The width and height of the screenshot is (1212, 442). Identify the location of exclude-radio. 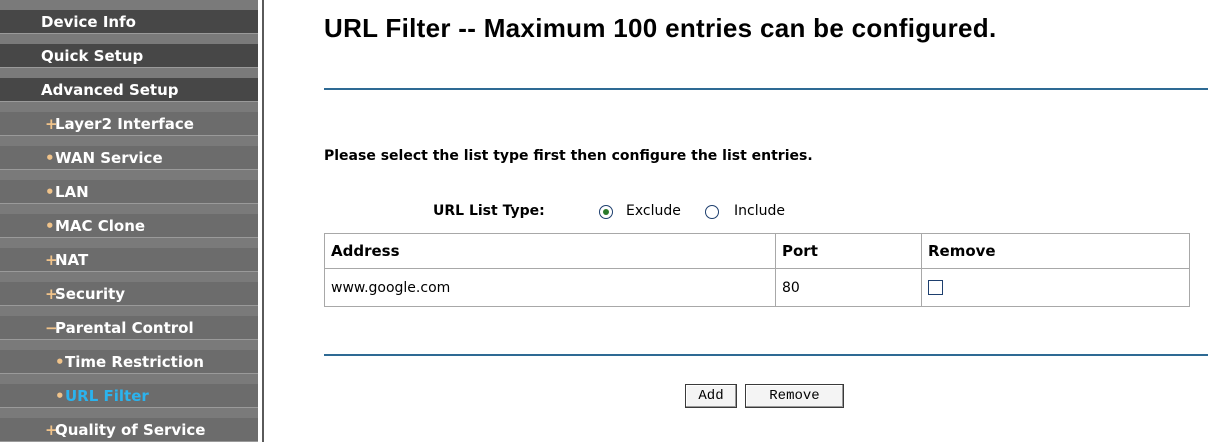
(606, 212).